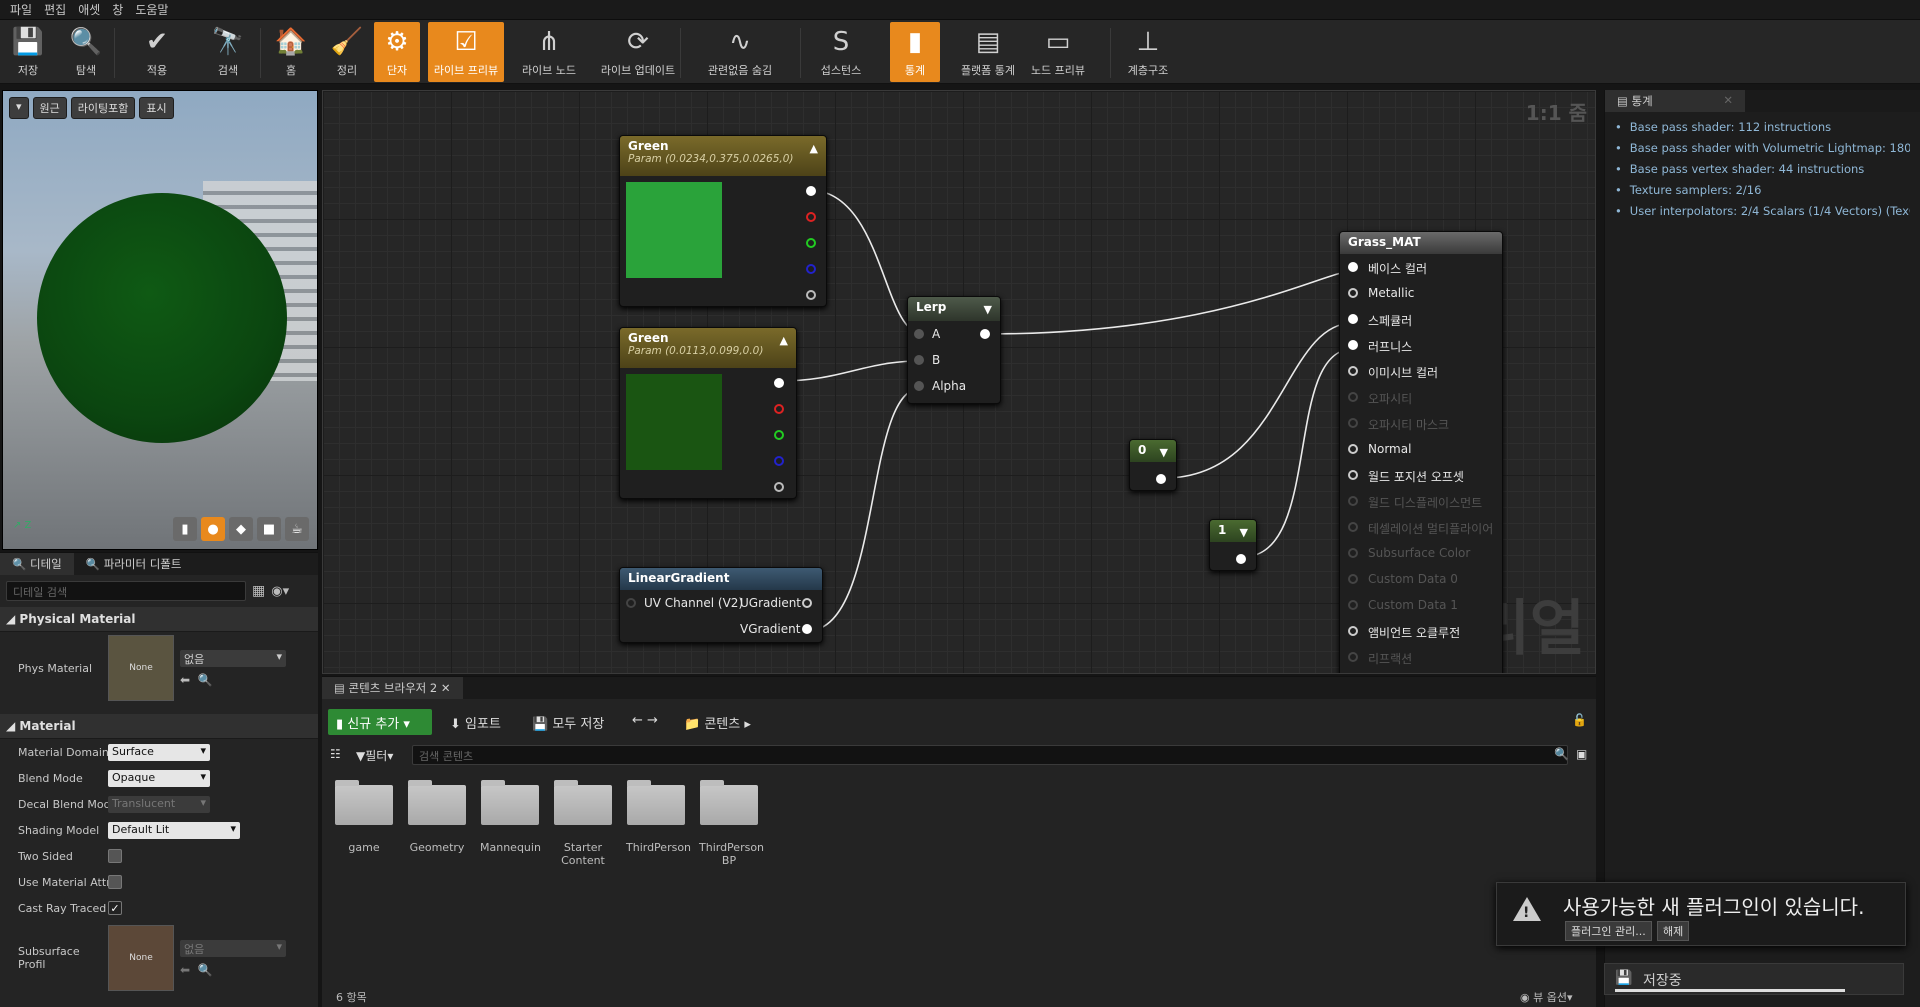 The height and width of the screenshot is (1007, 1920). What do you see at coordinates (380, 722) in the screenshot?
I see `add-new-button: ▮ 신규 추가 ▾` at bounding box center [380, 722].